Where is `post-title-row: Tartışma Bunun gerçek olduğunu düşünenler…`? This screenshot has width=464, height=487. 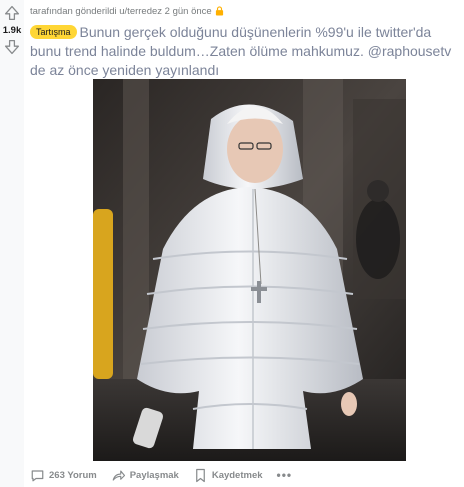
post-title-row: Tartışma Bunun gerçek olduğunu düşünenler… is located at coordinates (245, 51).